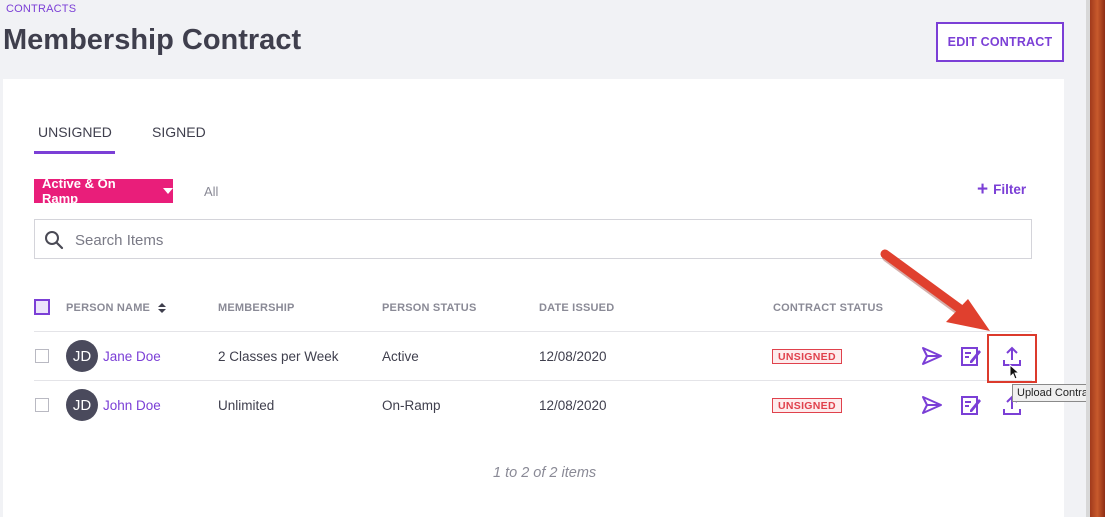 This screenshot has width=1105, height=517. What do you see at coordinates (525, 240) in the screenshot?
I see `search-input` at bounding box center [525, 240].